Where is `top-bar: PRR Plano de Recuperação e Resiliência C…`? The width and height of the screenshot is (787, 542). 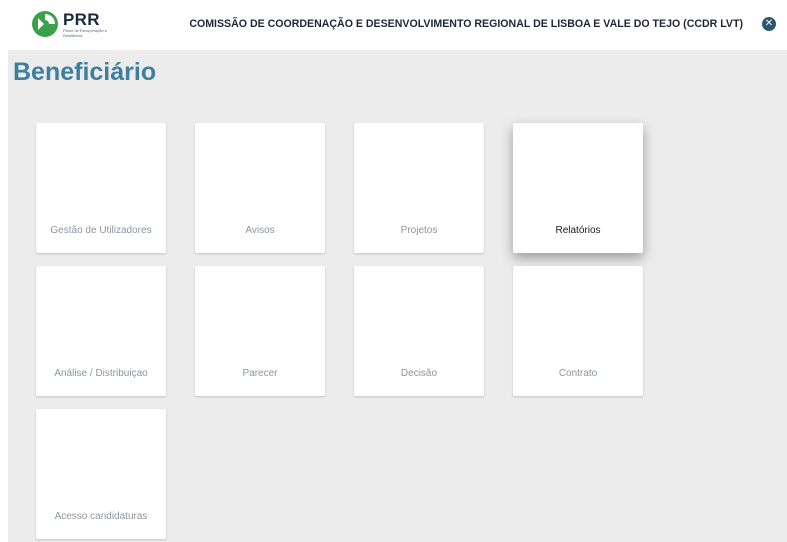 top-bar: PRR Plano de Recuperação e Resiliência C… is located at coordinates (393, 25).